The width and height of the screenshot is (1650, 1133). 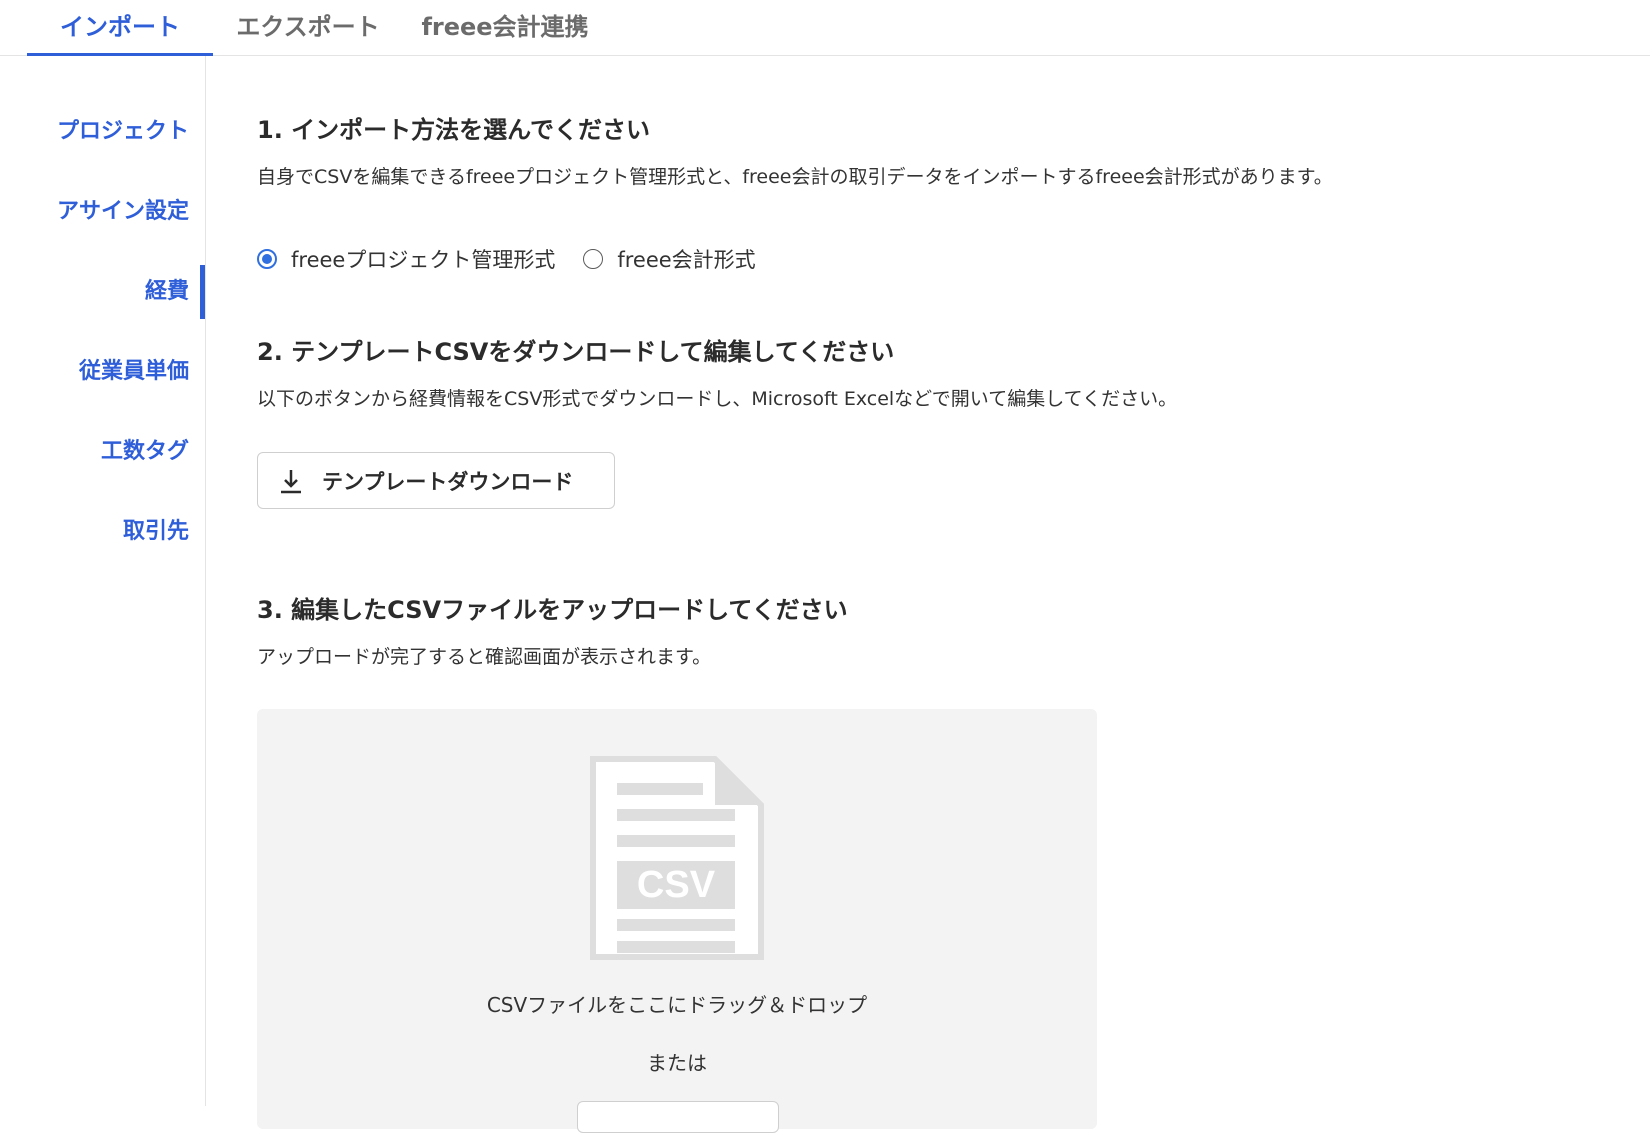 I want to click on step2-heading: 2. テンプレートCSVをダウンロードして編集してください, so click(x=576, y=352).